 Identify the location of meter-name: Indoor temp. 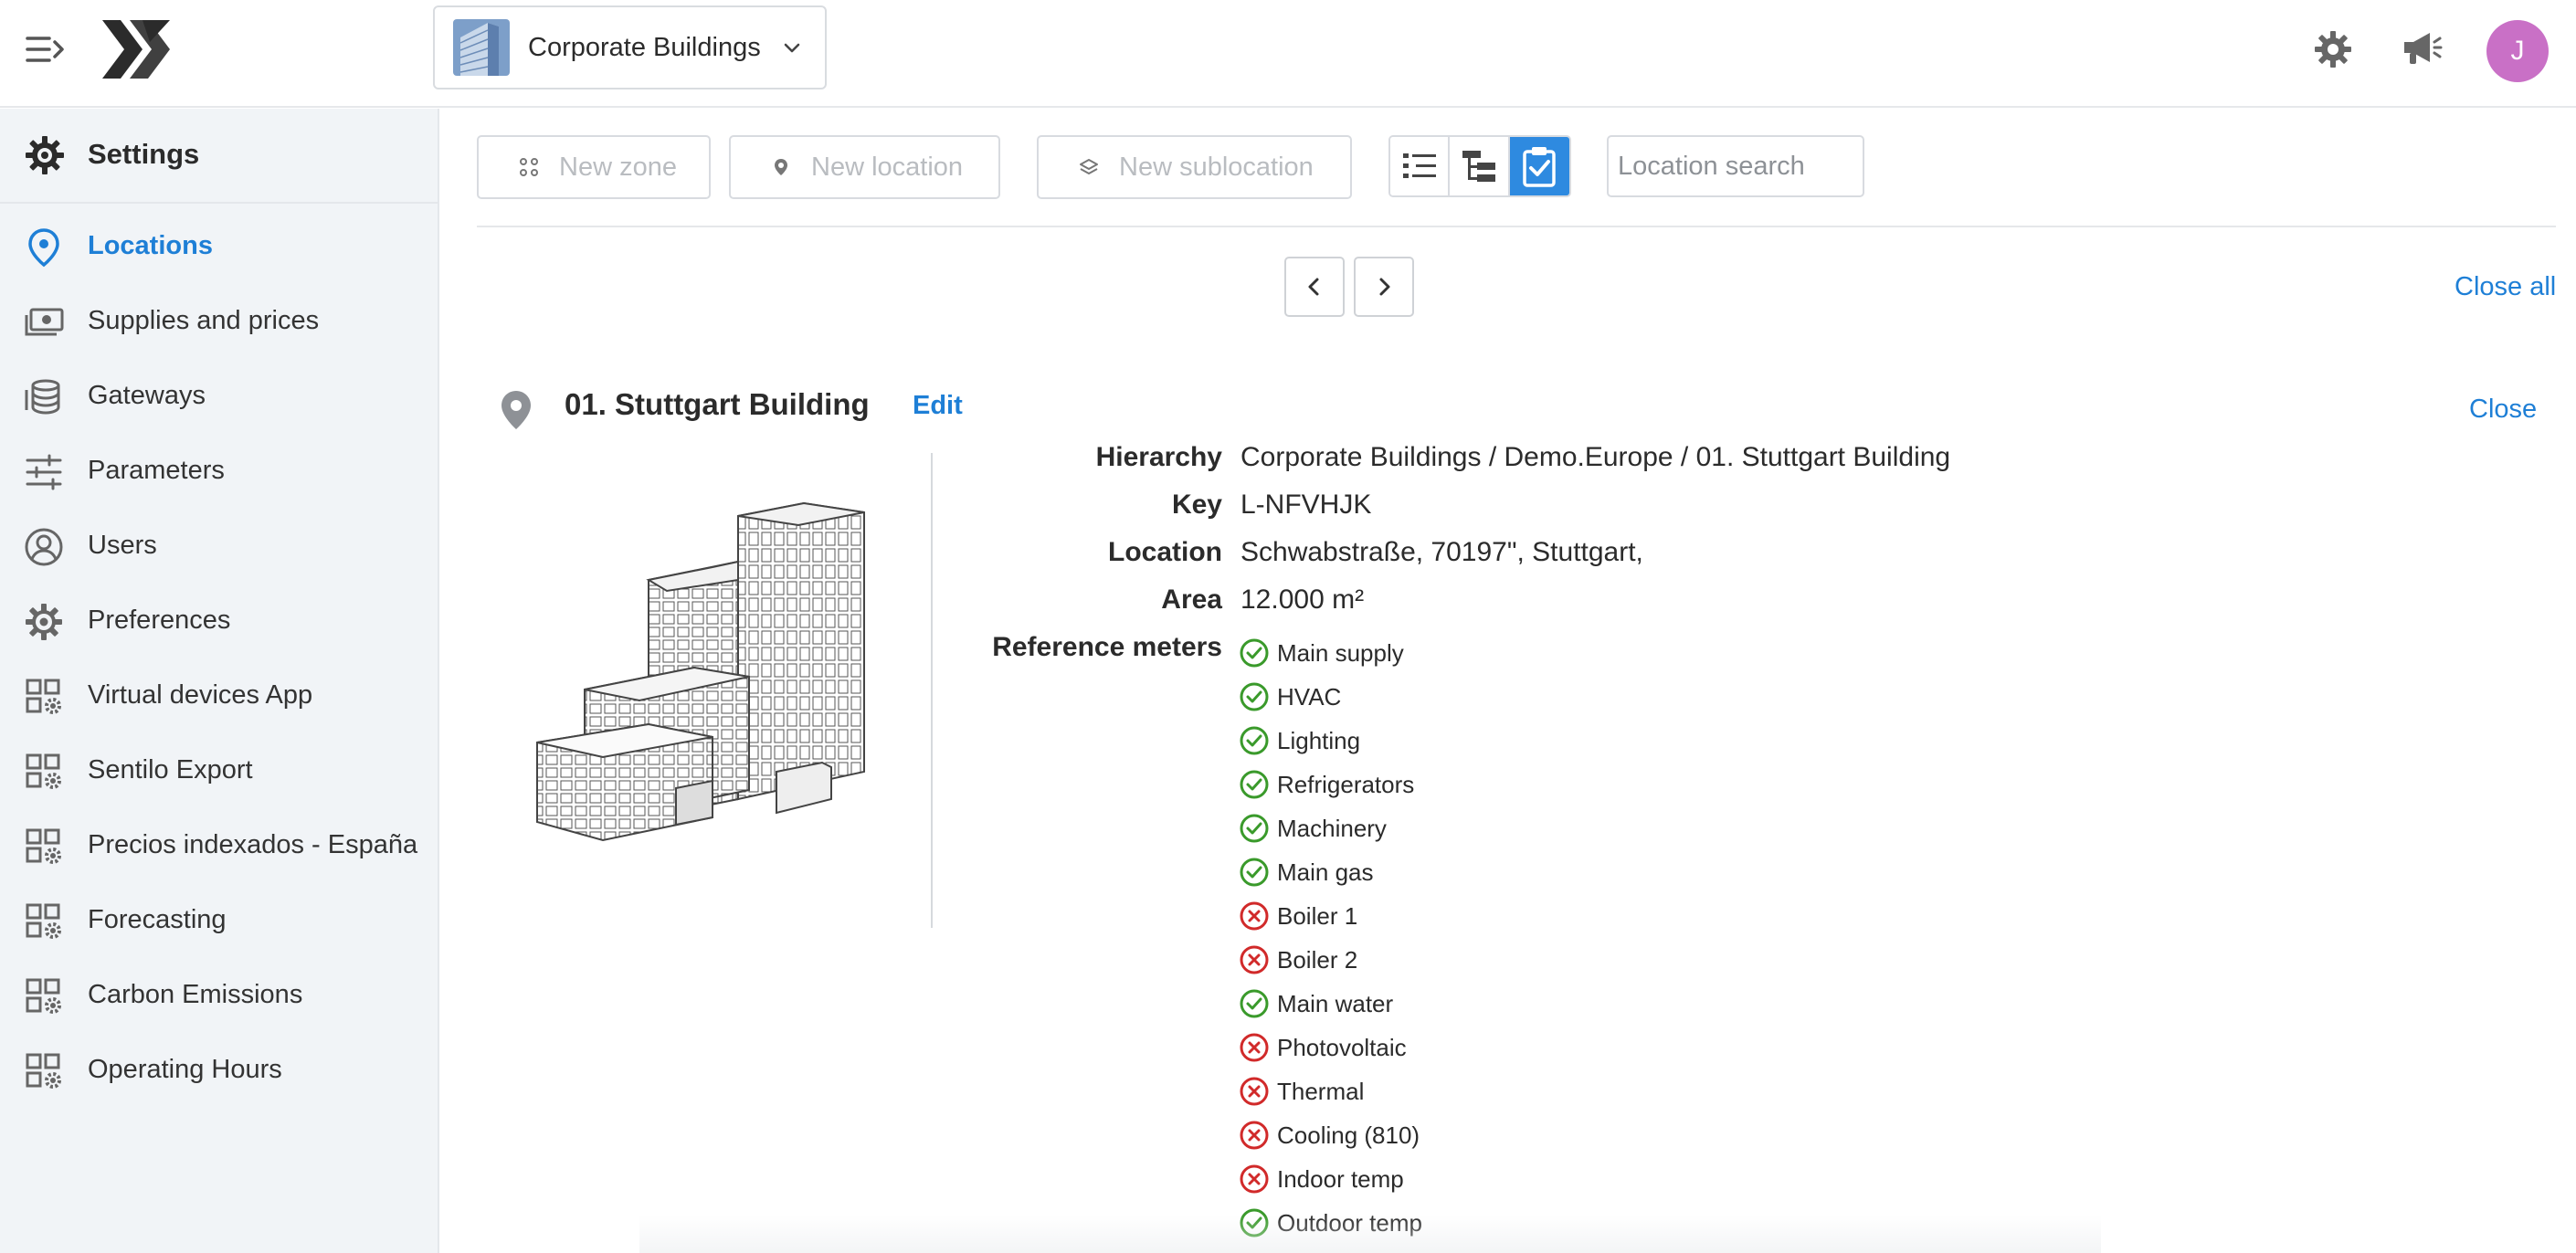
(1340, 1178).